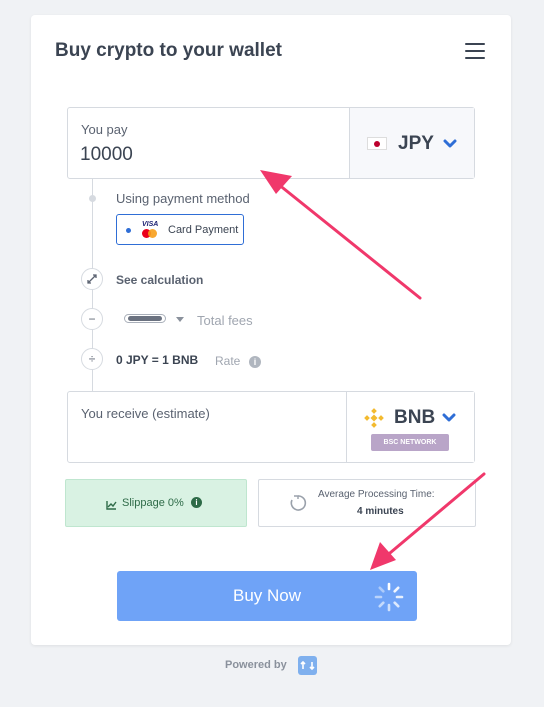 Image resolution: width=544 pixels, height=707 pixels. Describe the element at coordinates (159, 280) in the screenshot. I see `see-calculation-link: See calculation` at that location.